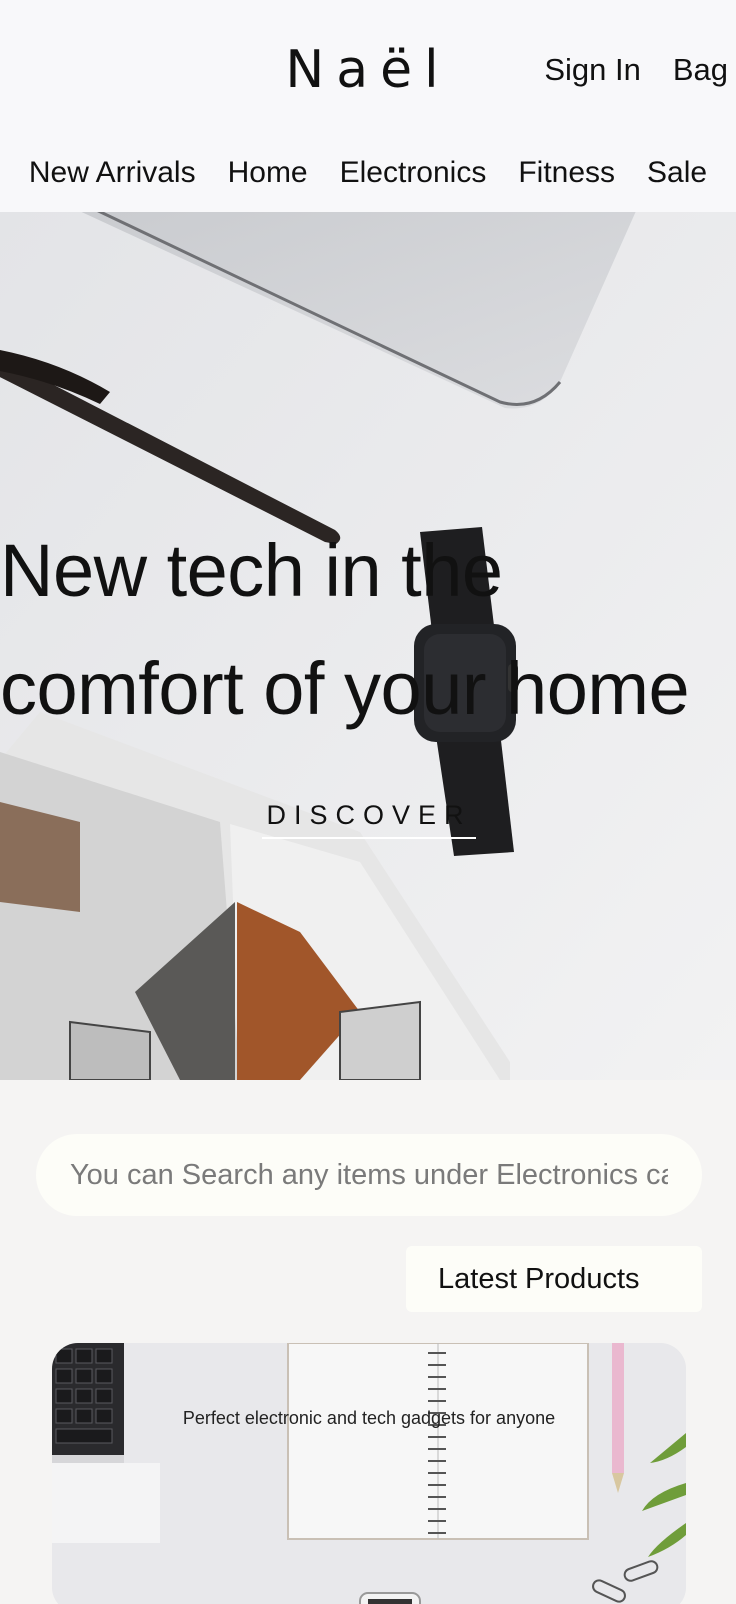 Image resolution: width=736 pixels, height=1604 pixels. Describe the element at coordinates (368, 630) in the screenshot. I see `hero-title: New tech in the comfort of your home` at that location.